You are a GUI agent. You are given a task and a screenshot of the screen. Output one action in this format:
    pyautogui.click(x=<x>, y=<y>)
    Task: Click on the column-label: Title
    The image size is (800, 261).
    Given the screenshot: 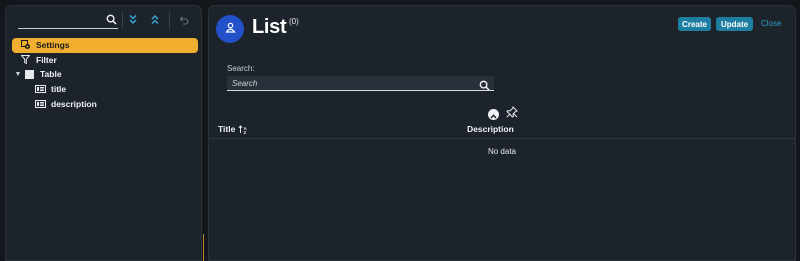 What is the action you would take?
    pyautogui.click(x=227, y=129)
    